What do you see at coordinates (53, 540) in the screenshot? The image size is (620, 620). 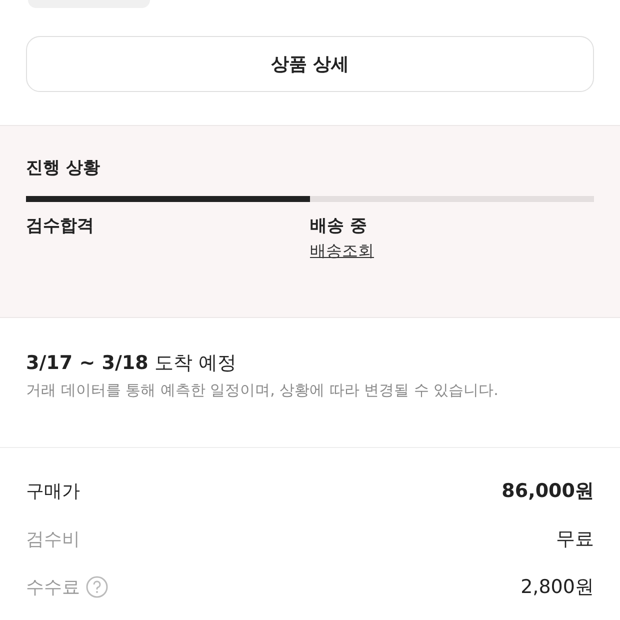 I see `price-label: 검수비` at bounding box center [53, 540].